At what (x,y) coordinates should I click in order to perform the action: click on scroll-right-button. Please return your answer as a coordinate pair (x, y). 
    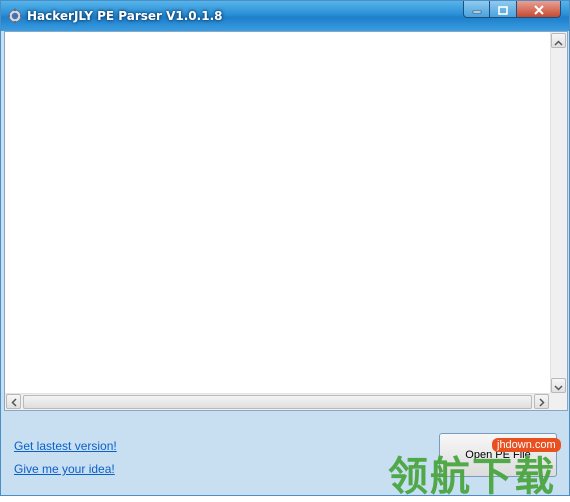
    Looking at the image, I should click on (541, 401).